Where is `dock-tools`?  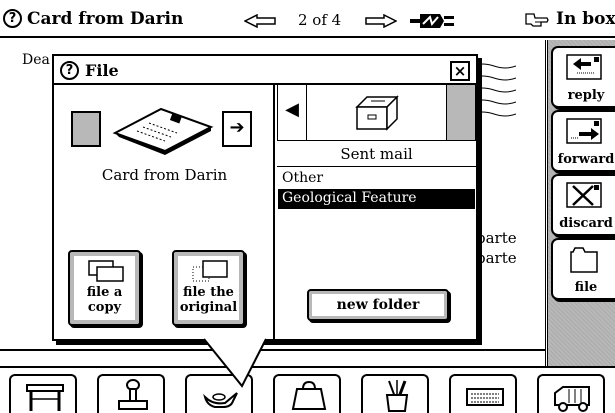 dock-tools is located at coordinates (395, 393).